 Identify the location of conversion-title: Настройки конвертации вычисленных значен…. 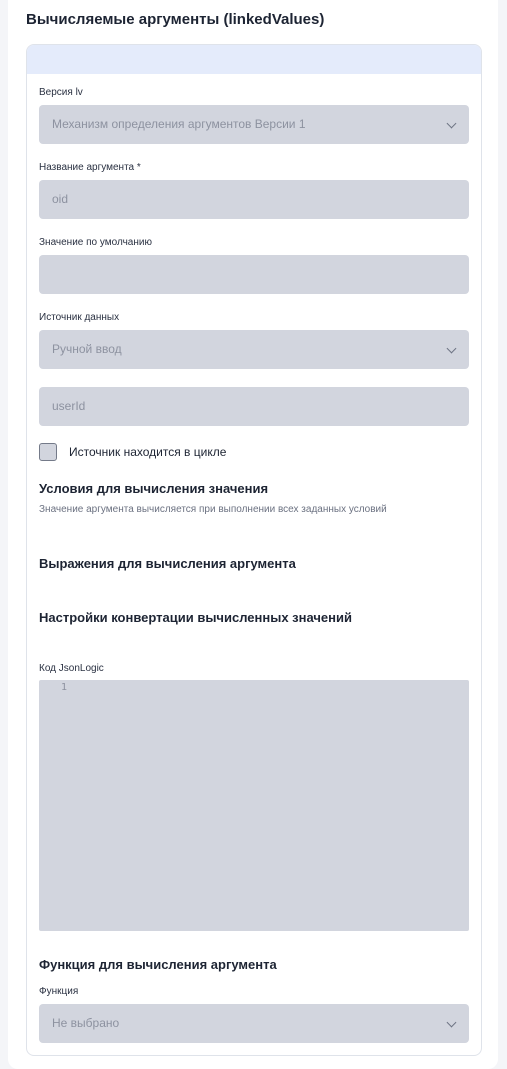
(195, 617).